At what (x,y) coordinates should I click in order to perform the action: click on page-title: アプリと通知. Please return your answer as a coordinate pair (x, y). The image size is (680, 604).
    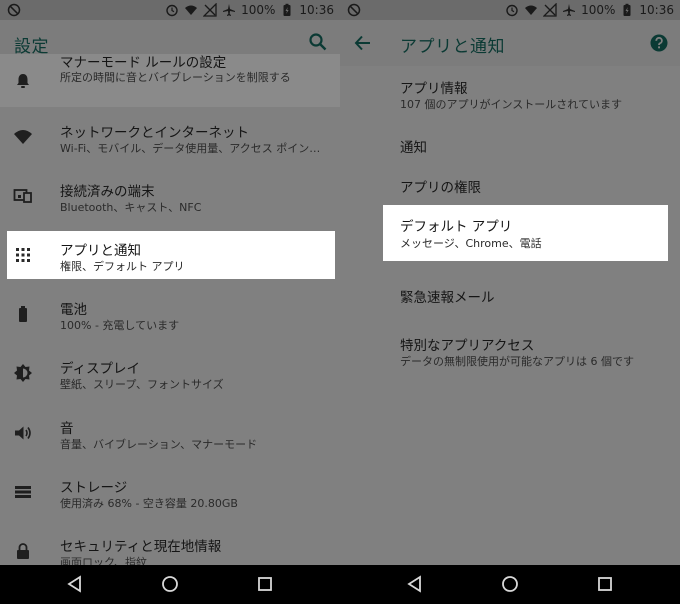
    Looking at the image, I should click on (452, 47).